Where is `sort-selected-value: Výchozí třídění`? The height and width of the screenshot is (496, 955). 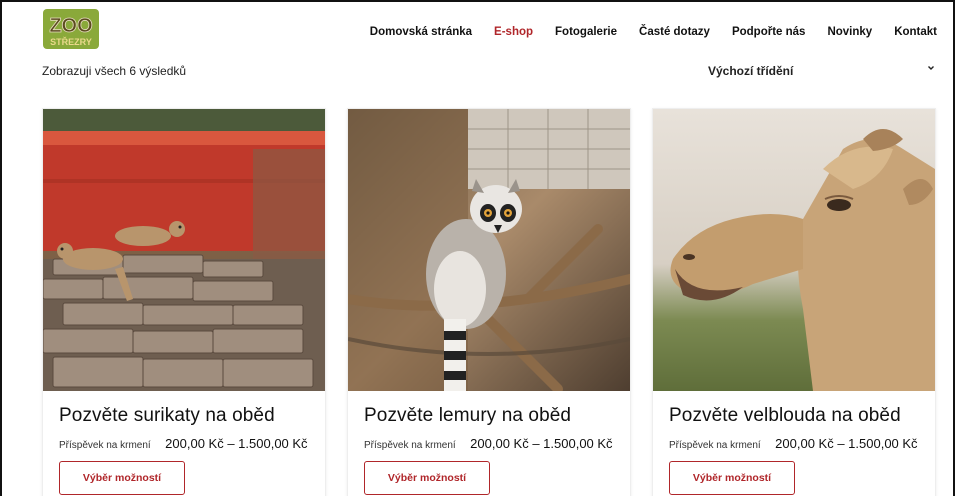
sort-selected-value: Výchozí třídění is located at coordinates (751, 71).